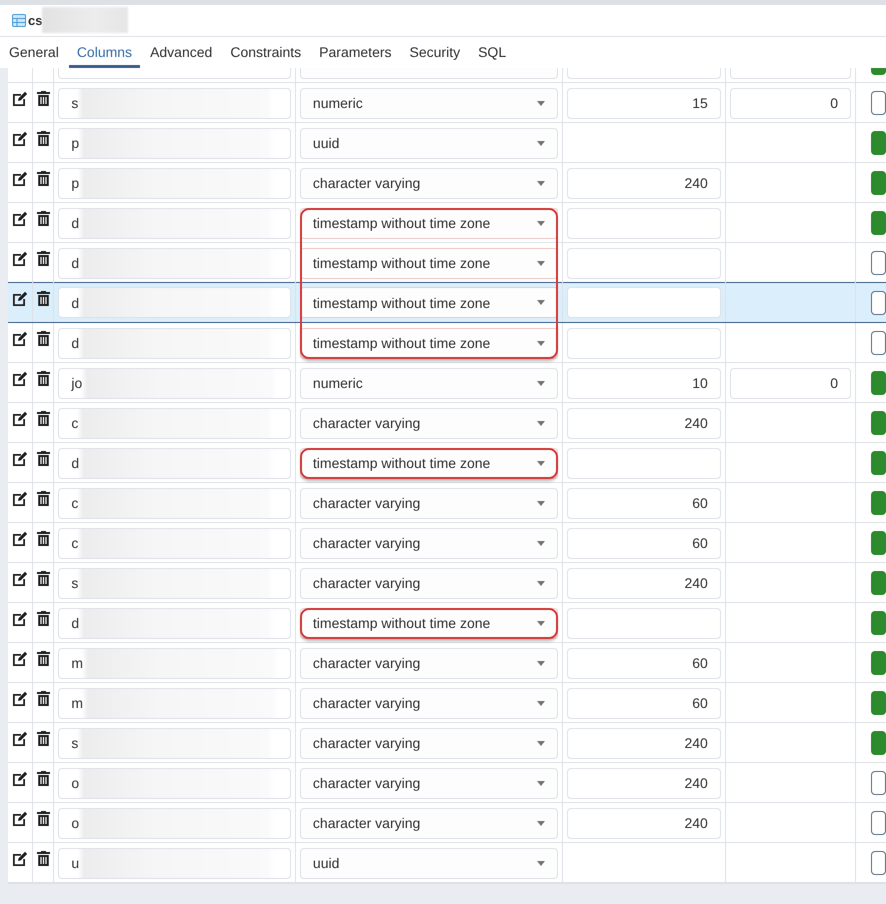 The height and width of the screenshot is (904, 886). I want to click on table-row: p character varying 240, so click(447, 183).